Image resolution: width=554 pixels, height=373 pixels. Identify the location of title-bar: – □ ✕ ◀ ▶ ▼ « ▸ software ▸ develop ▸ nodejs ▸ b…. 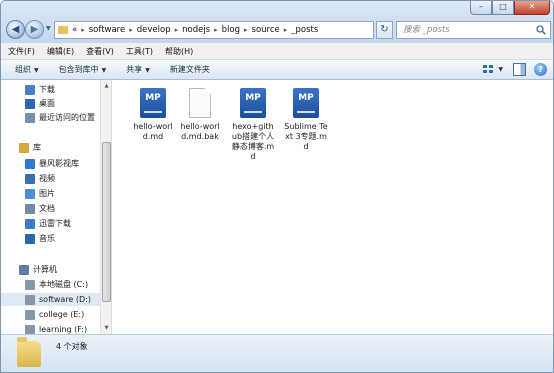
(277, 22).